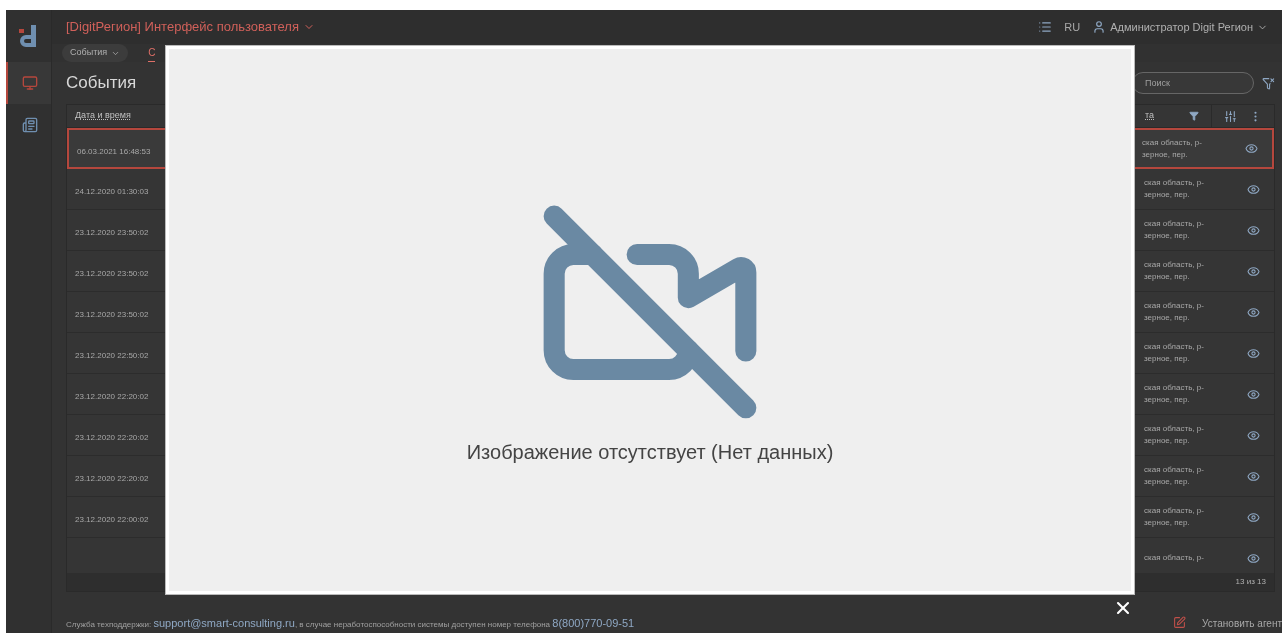 This screenshot has width=1282, height=633. What do you see at coordinates (112, 519) in the screenshot?
I see `table-cell: 23.12.2020 22:00:02` at bounding box center [112, 519].